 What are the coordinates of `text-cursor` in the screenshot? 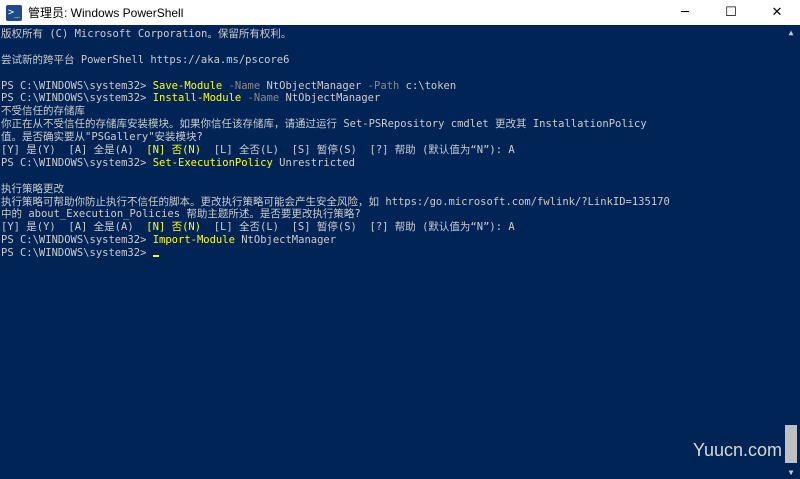 It's located at (155, 256).